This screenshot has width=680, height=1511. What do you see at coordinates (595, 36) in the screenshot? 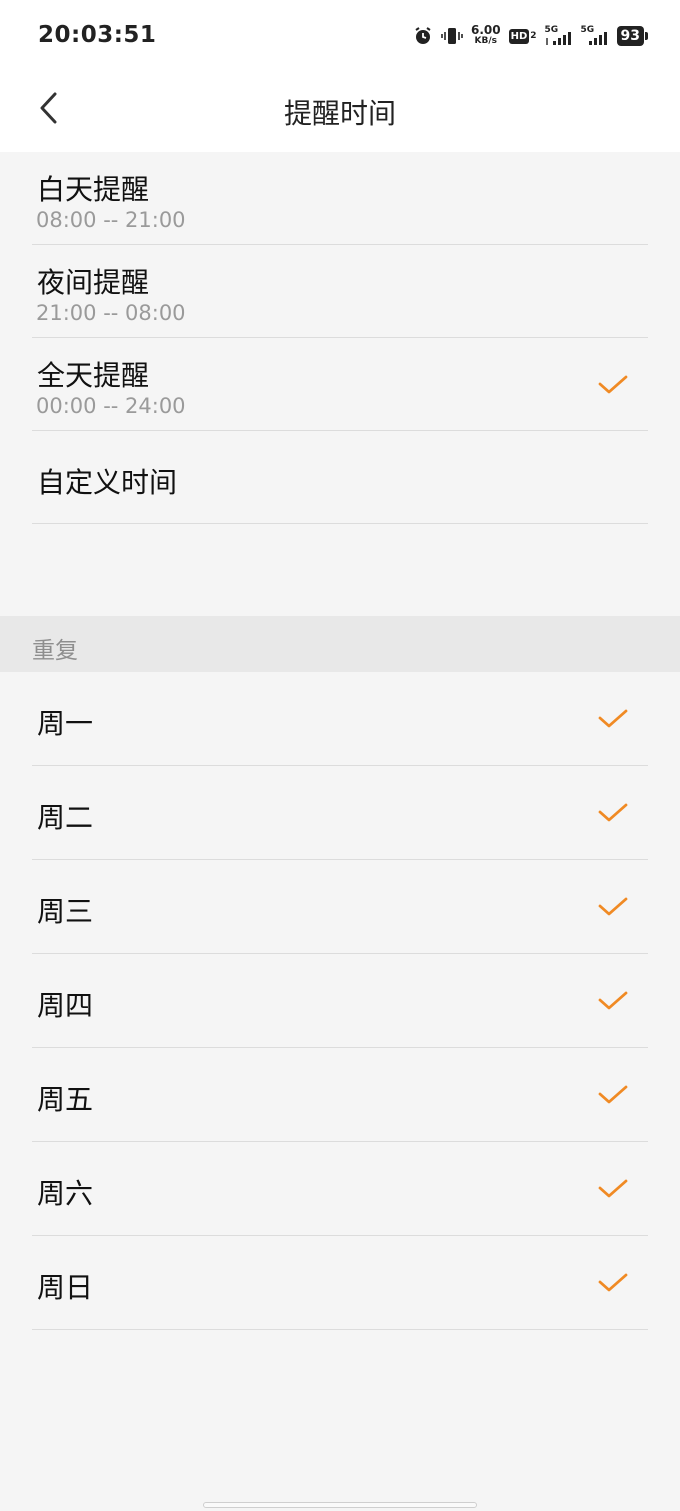
I see `signal-icon-sim2: 5G` at bounding box center [595, 36].